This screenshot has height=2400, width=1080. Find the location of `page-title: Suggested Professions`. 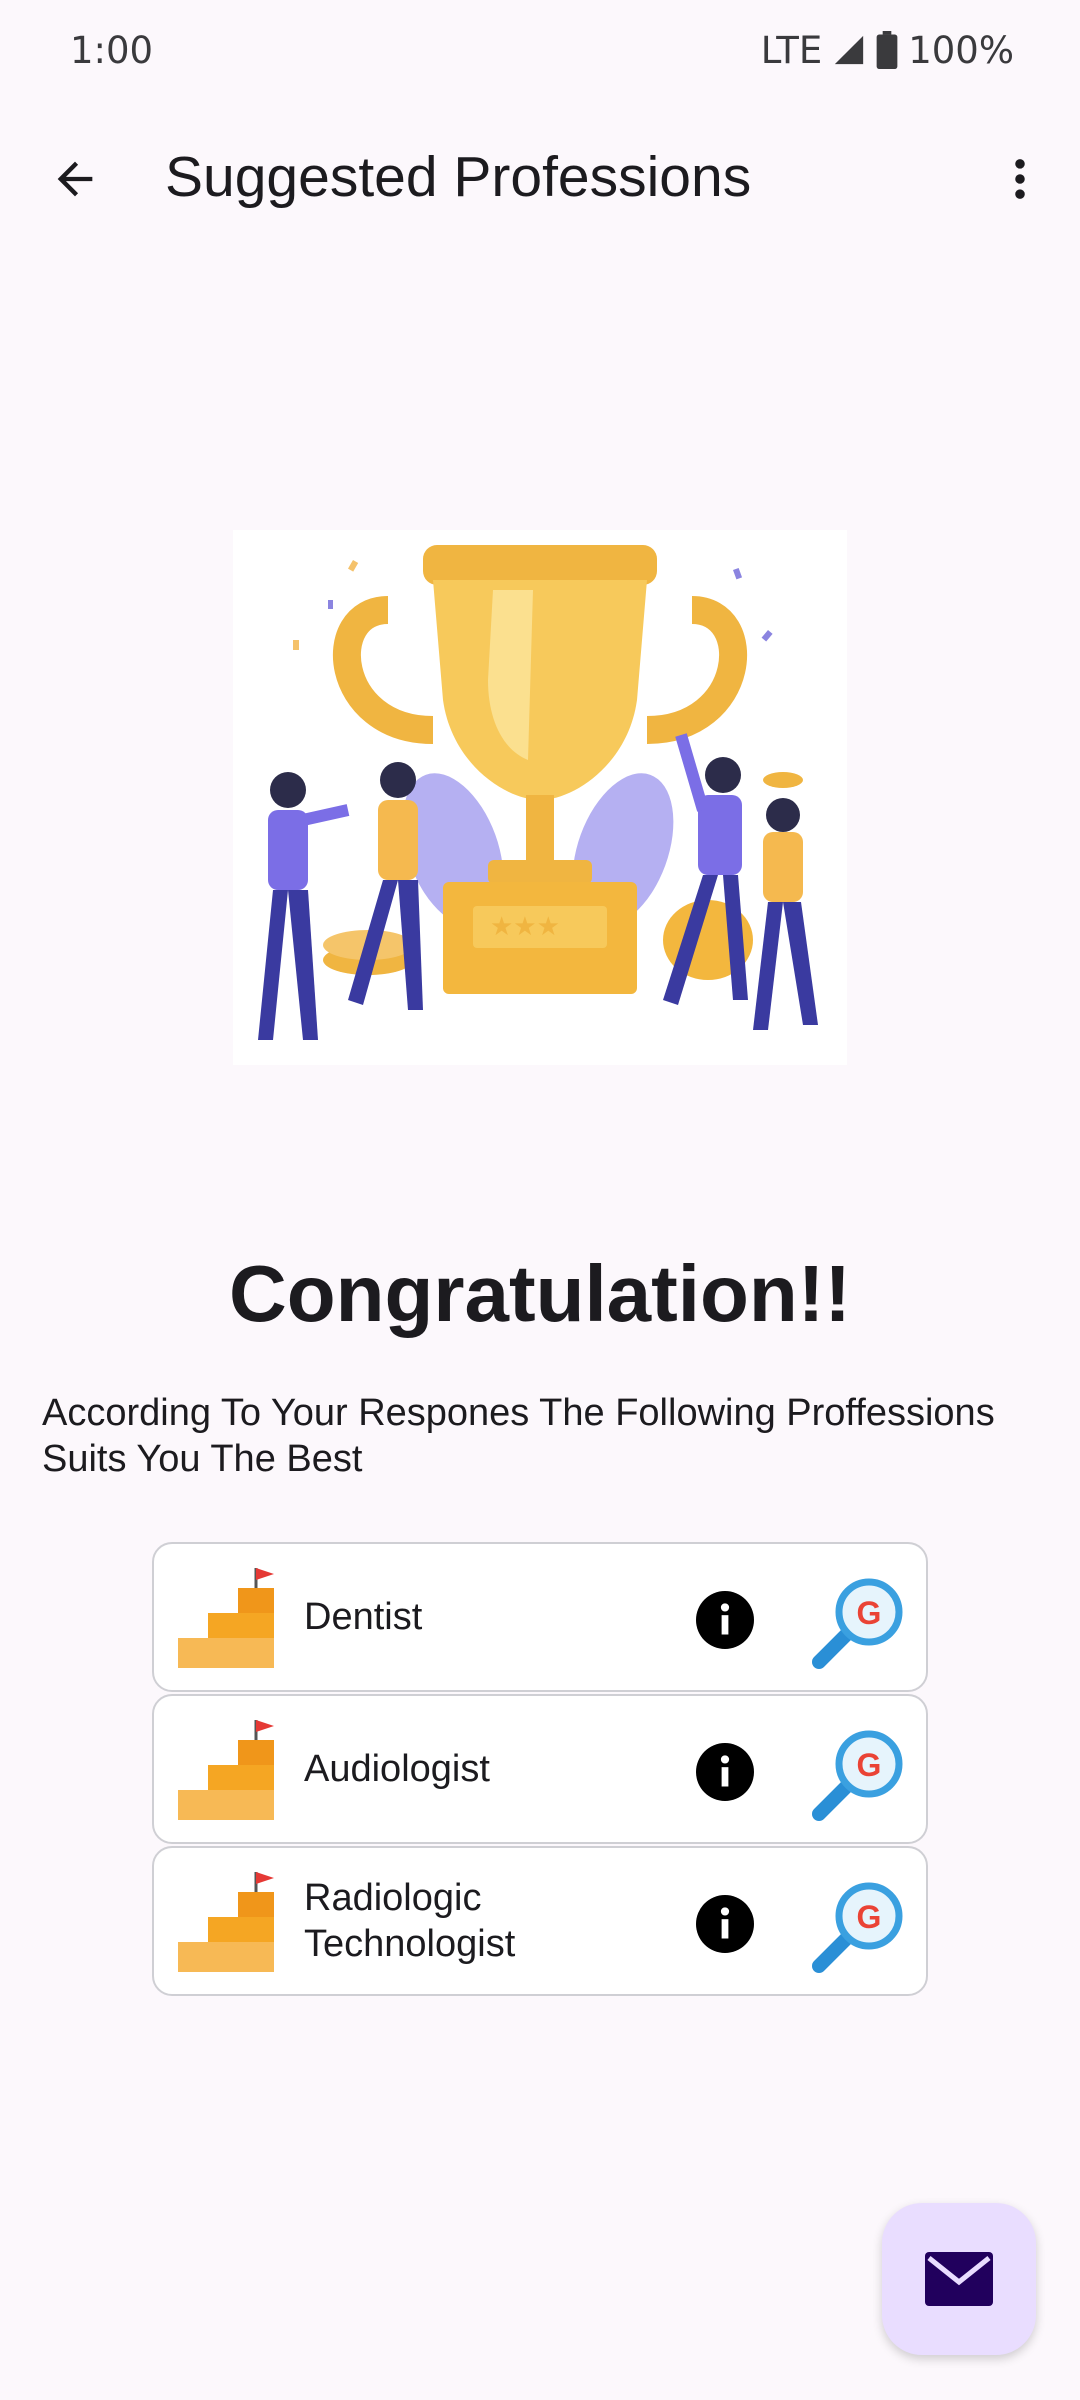

page-title: Suggested Professions is located at coordinates (458, 177).